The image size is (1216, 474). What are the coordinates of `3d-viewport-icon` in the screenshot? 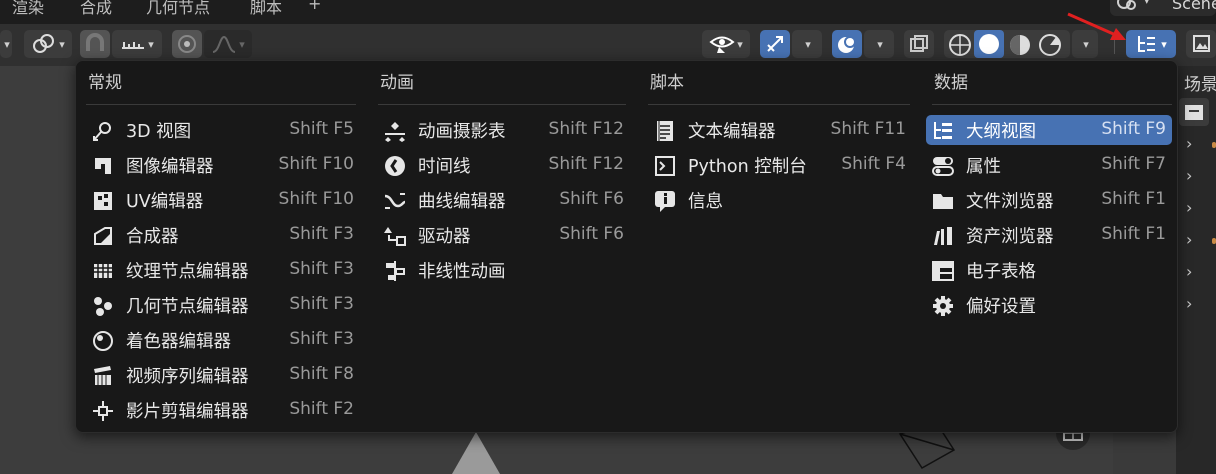 It's located at (103, 131).